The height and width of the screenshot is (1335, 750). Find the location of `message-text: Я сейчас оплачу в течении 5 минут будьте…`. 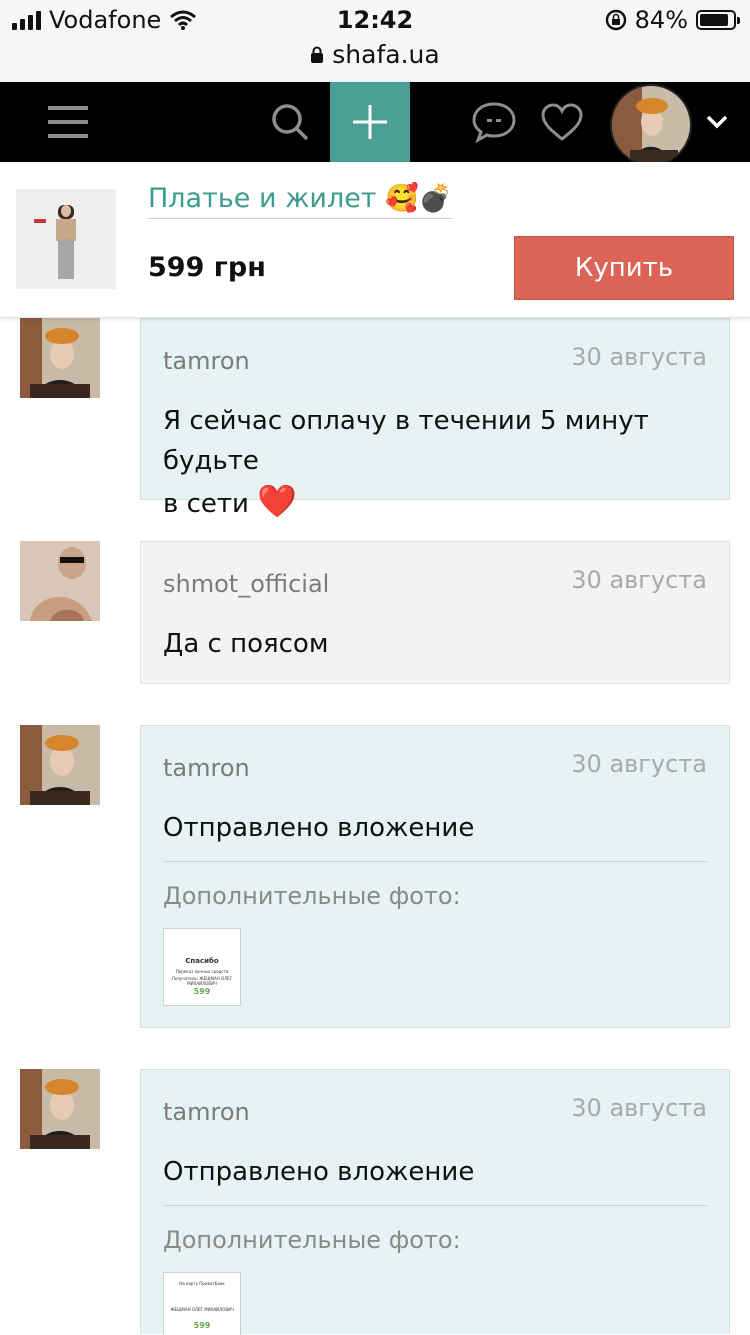

message-text: Я сейчас оплачу в течении 5 минут будьте… is located at coordinates (436, 462).